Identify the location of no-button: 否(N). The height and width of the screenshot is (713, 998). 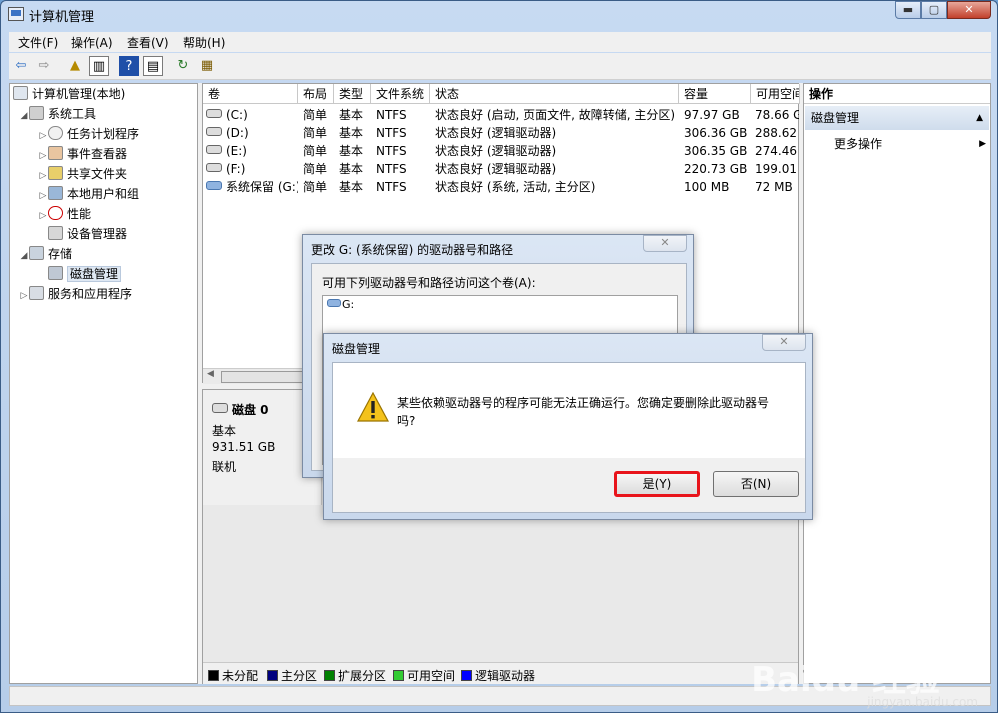
(756, 484).